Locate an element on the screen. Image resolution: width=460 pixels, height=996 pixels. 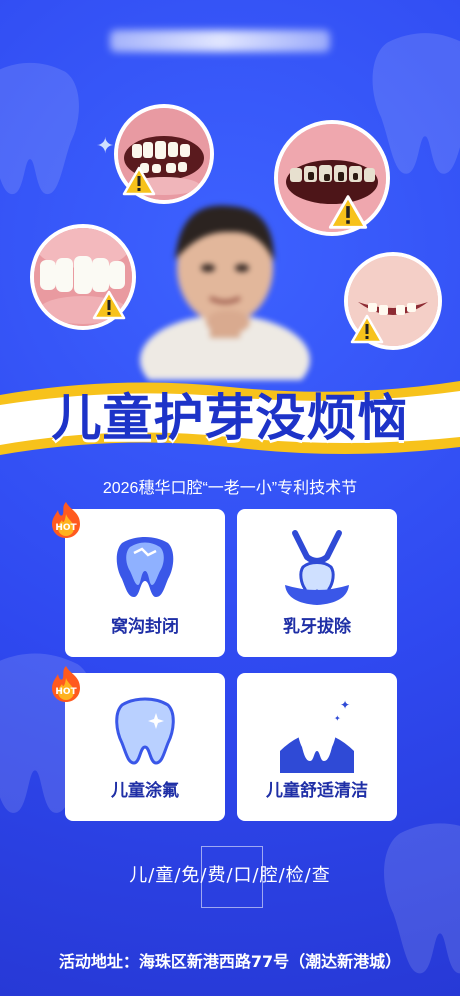
service-card-sealant: 窝沟封闭 is located at coordinates (145, 583).